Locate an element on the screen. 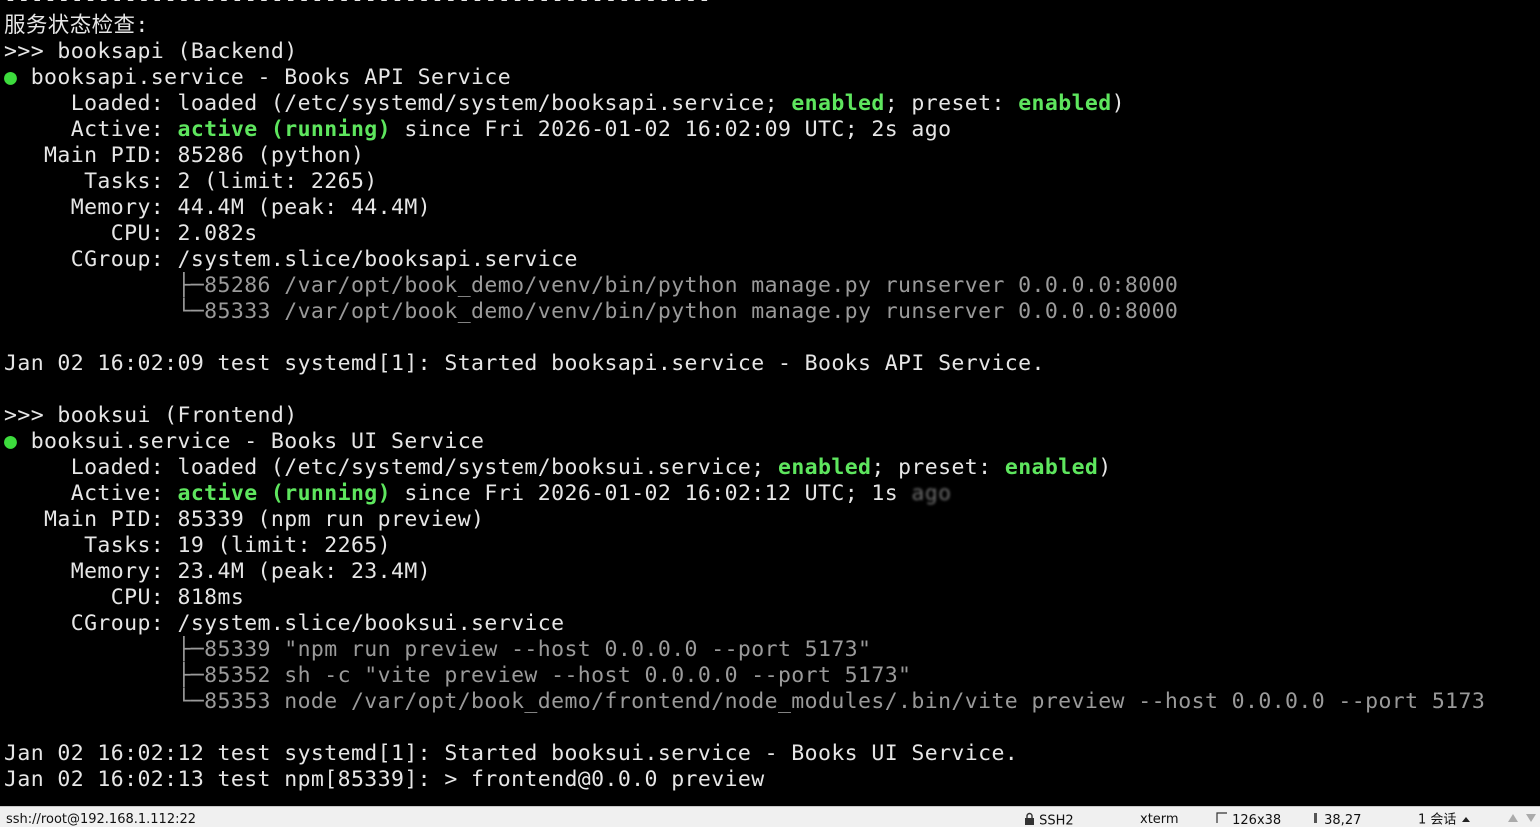  heading-line: 服务状态检查: is located at coordinates (76, 26).